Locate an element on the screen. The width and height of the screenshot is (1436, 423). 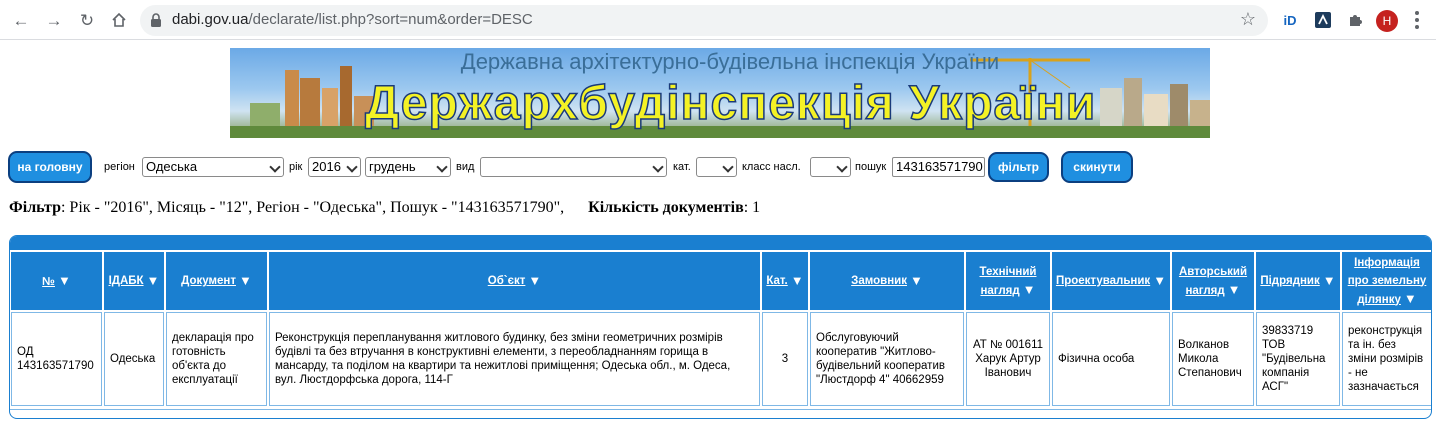
region-select: Одеська is located at coordinates (213, 167).